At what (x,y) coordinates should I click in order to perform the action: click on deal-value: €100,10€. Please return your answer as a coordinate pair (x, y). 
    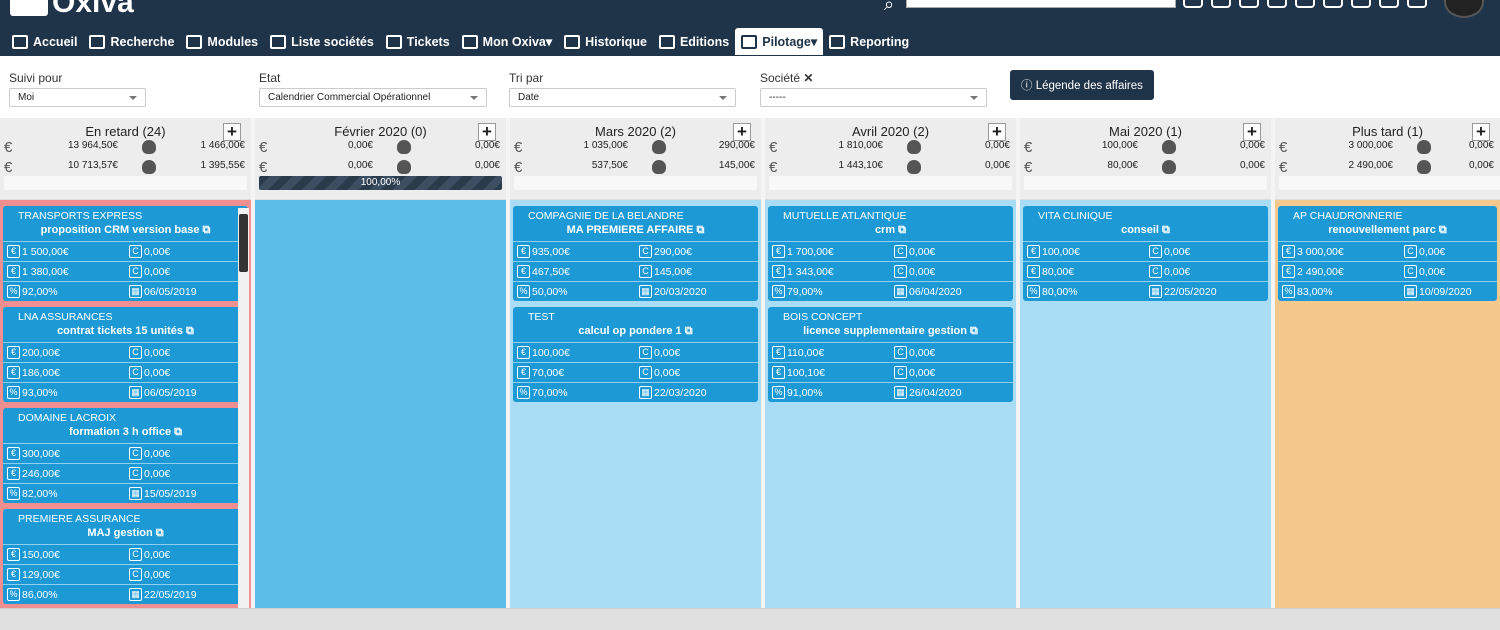
    Looking at the image, I should click on (831, 372).